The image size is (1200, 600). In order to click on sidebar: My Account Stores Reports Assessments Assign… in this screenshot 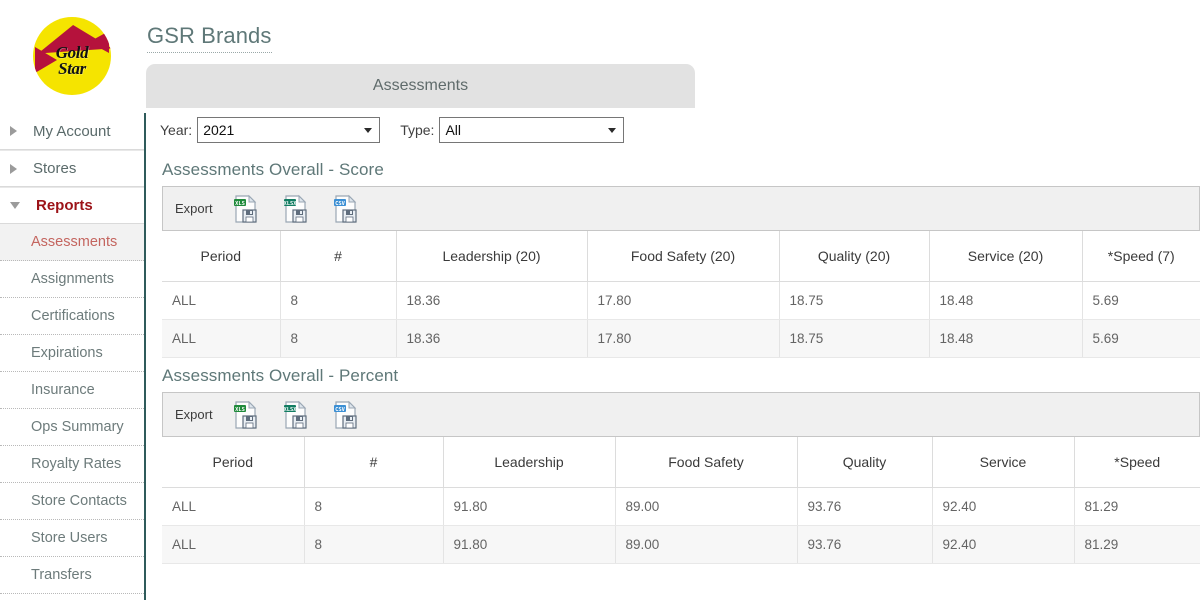, I will do `click(73, 356)`.